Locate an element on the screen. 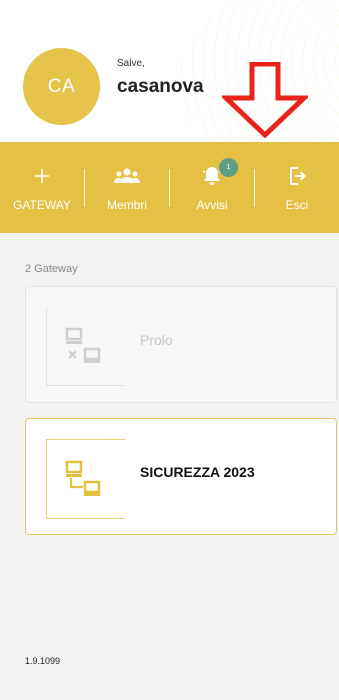 Image resolution: width=339 pixels, height=700 pixels. members-button: Membri is located at coordinates (127, 187).